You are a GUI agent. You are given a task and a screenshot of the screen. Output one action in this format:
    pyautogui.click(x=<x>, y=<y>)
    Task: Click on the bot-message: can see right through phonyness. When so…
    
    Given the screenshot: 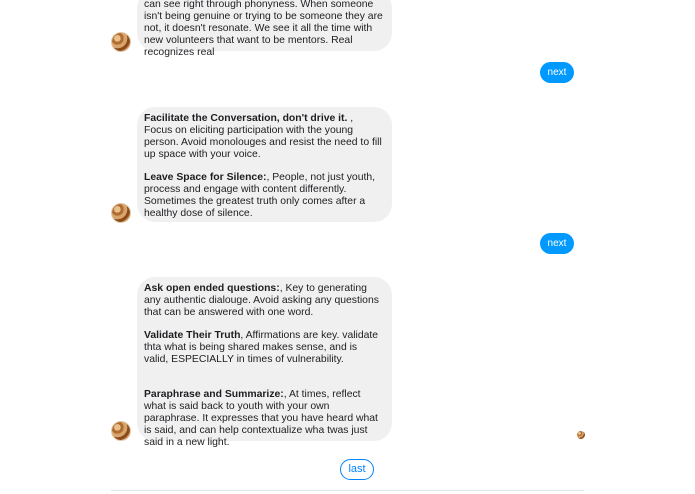 What is the action you would take?
    pyautogui.click(x=264, y=29)
    